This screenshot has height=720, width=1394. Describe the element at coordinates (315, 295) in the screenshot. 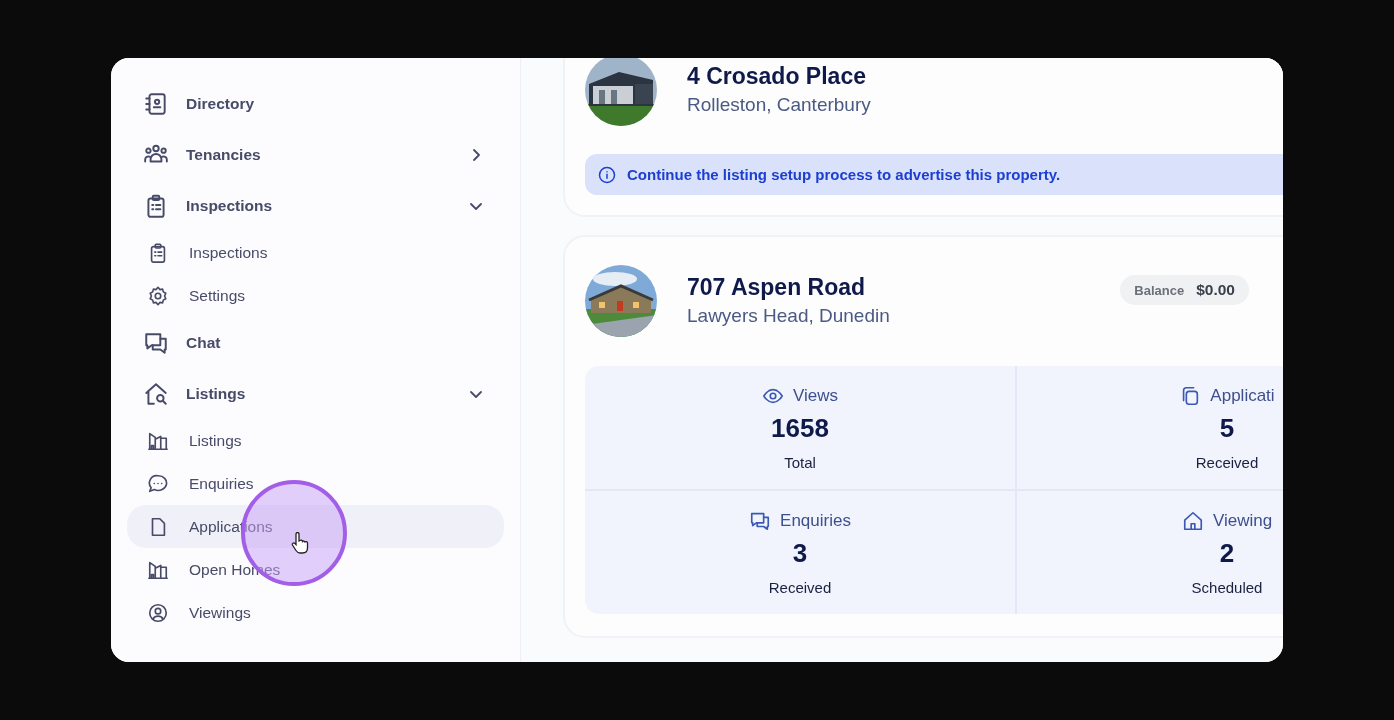

I see `sidebar-subitem: Settings` at that location.